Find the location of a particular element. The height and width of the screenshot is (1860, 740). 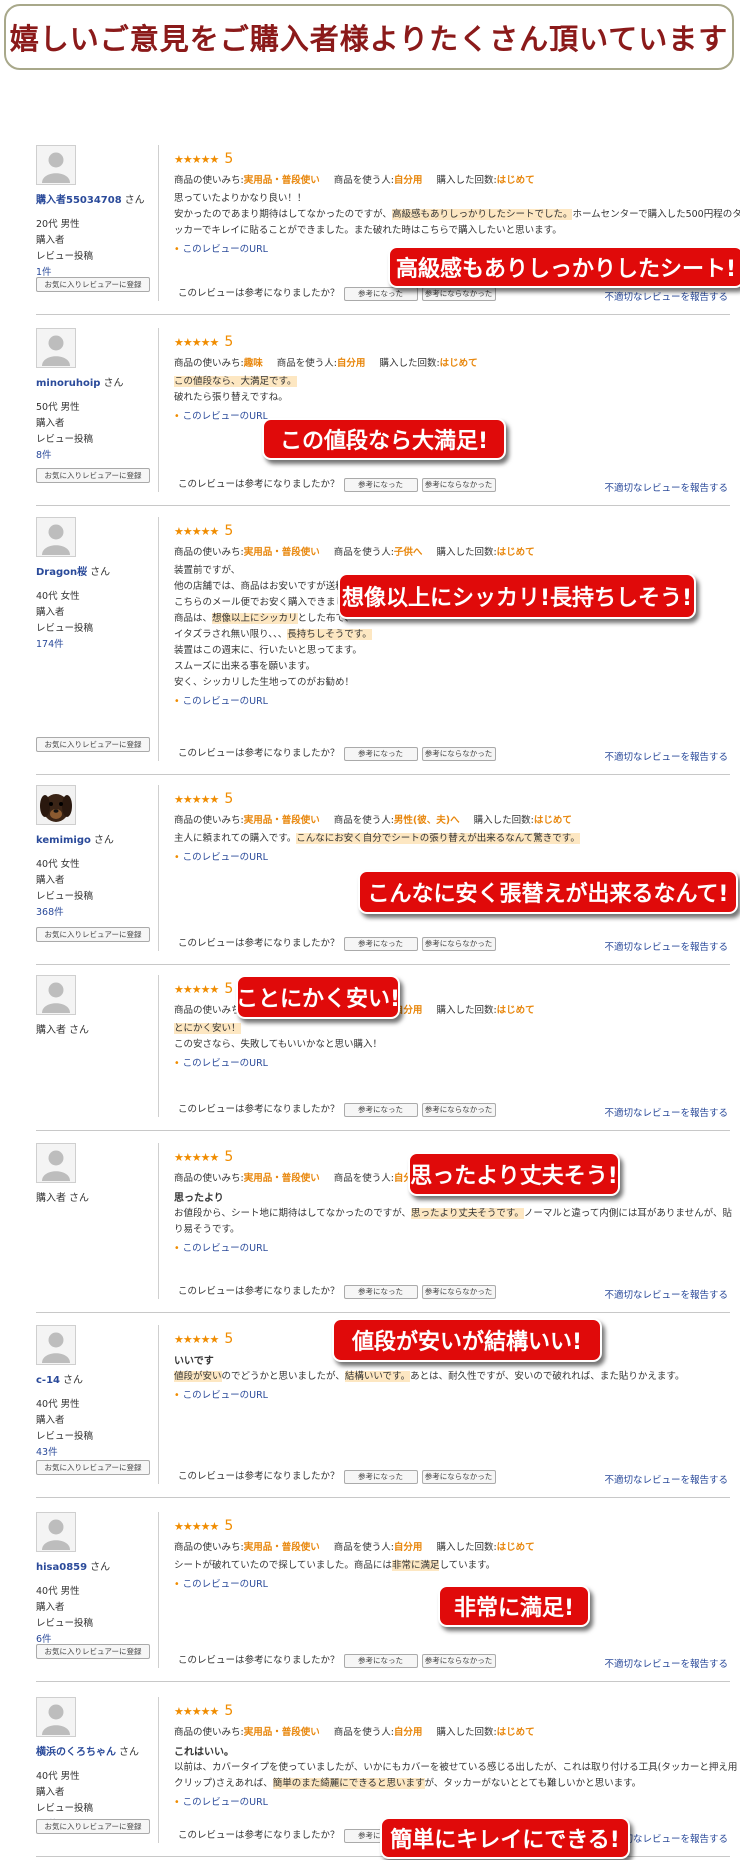

reviewer-name-text: hisa0859 is located at coordinates (61, 1567).